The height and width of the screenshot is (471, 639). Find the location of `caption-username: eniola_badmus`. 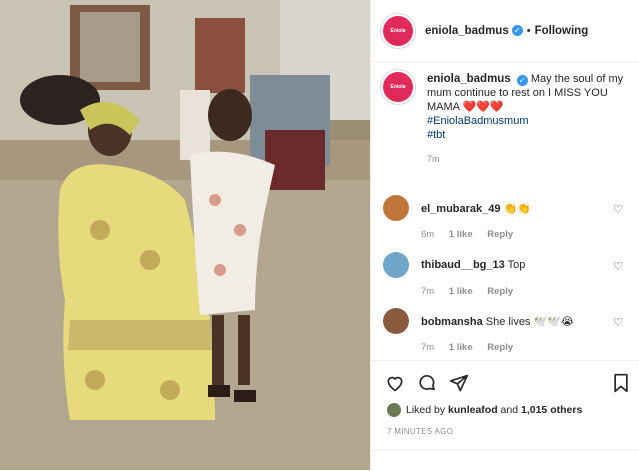

caption-username: eniola_badmus is located at coordinates (469, 79).